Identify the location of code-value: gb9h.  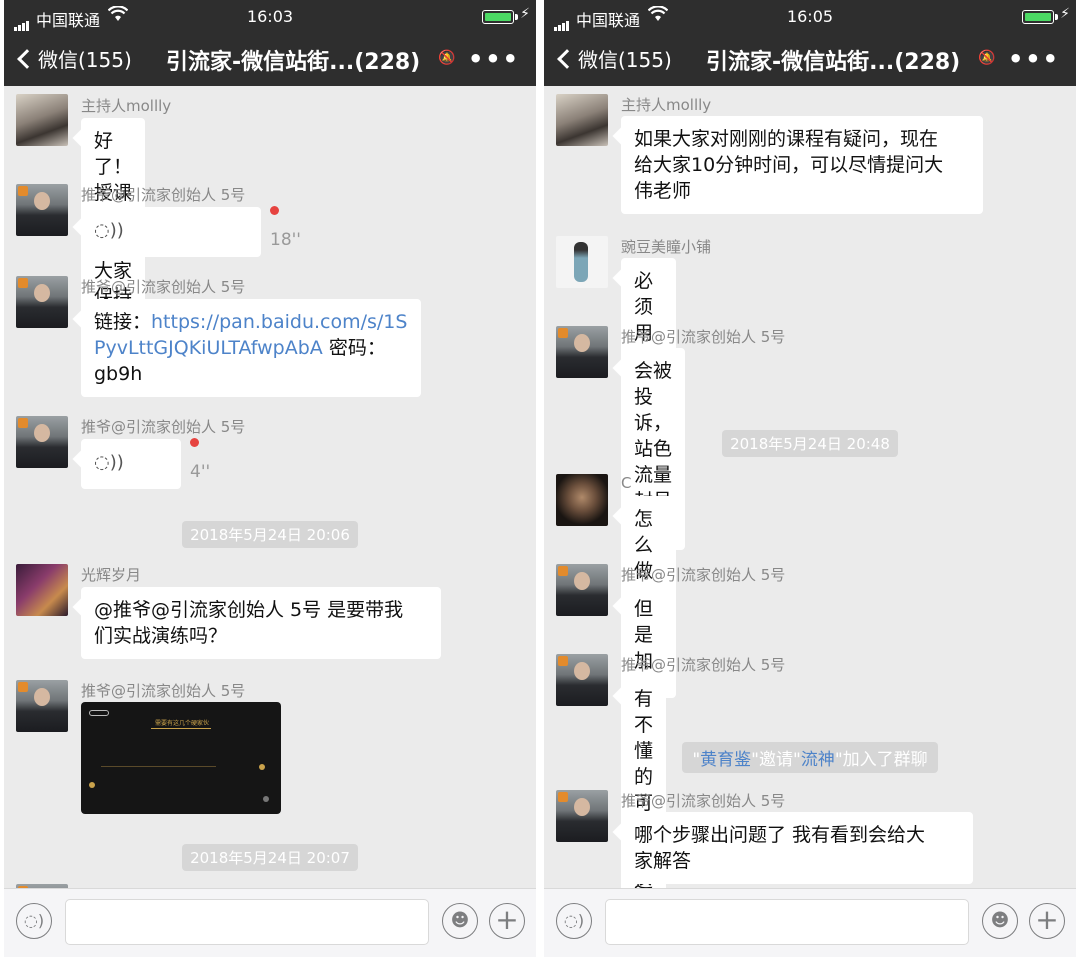
(118, 374).